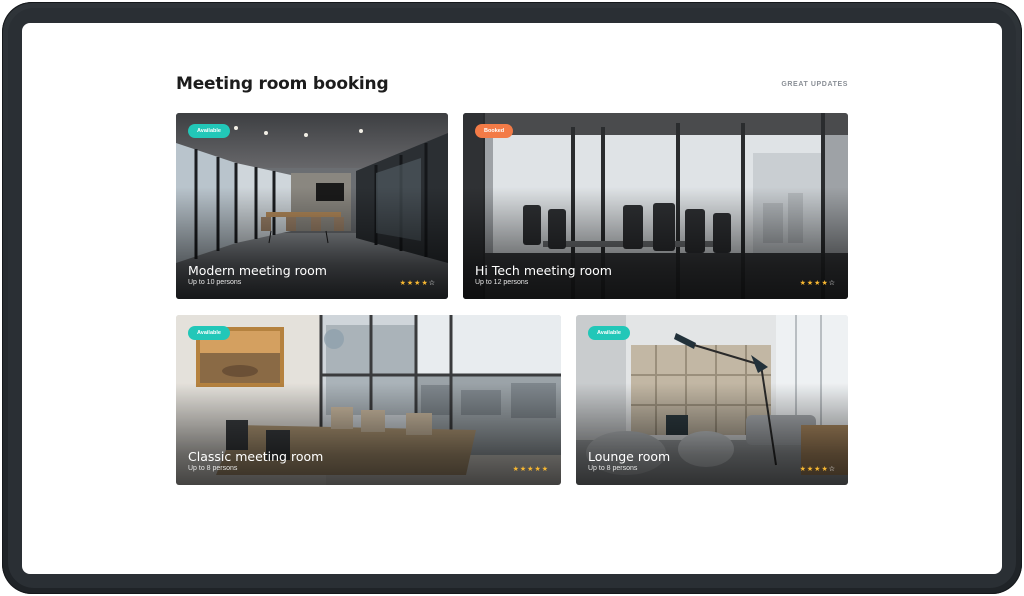 Image resolution: width=1024 pixels, height=596 pixels. I want to click on rating-stars: ★★★★★, so click(531, 469).